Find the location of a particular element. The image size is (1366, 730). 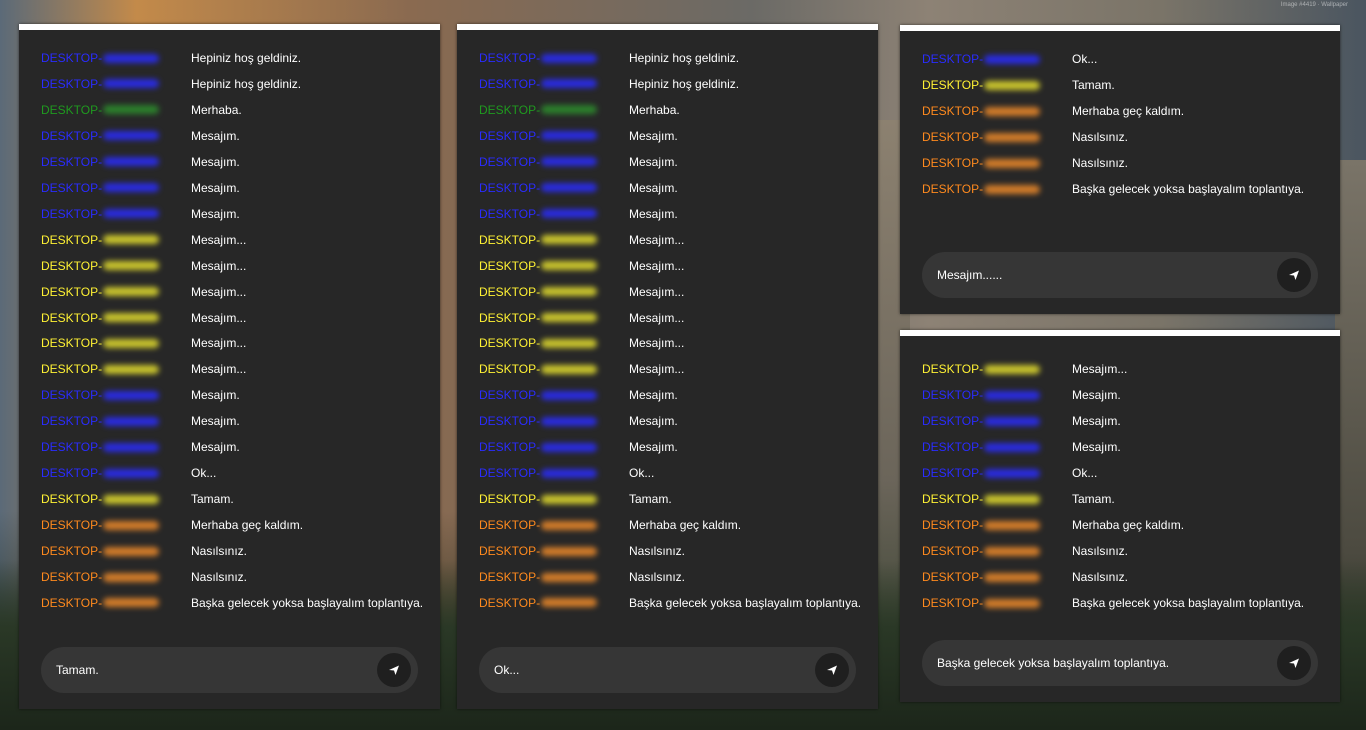

message-row: DESKTOP- Merhaba geç kaldım. is located at coordinates (1053, 111).